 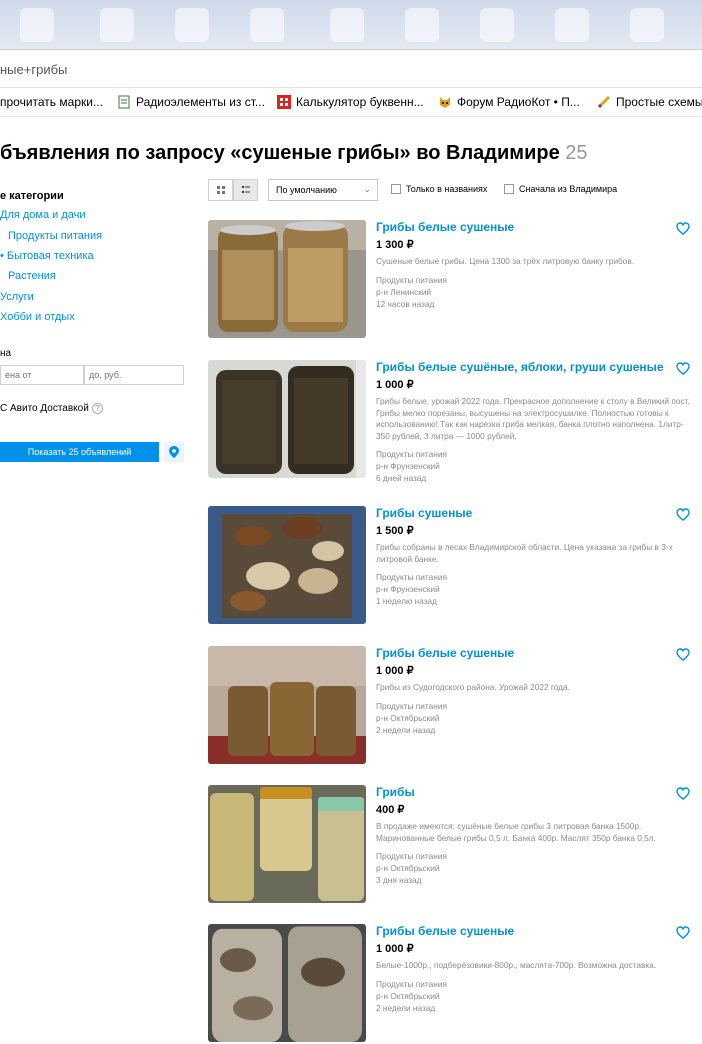 What do you see at coordinates (134, 375) in the screenshot?
I see `price-to-input` at bounding box center [134, 375].